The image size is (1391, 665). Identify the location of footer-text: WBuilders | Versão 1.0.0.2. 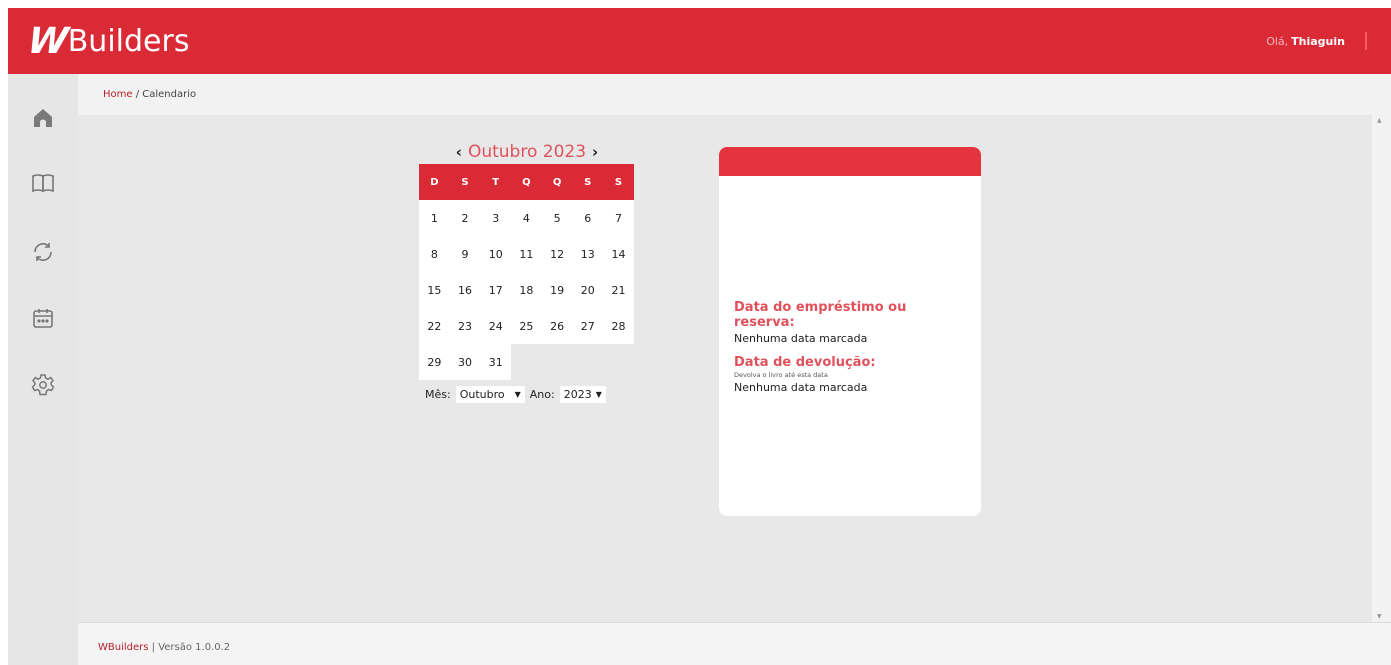
(164, 647).